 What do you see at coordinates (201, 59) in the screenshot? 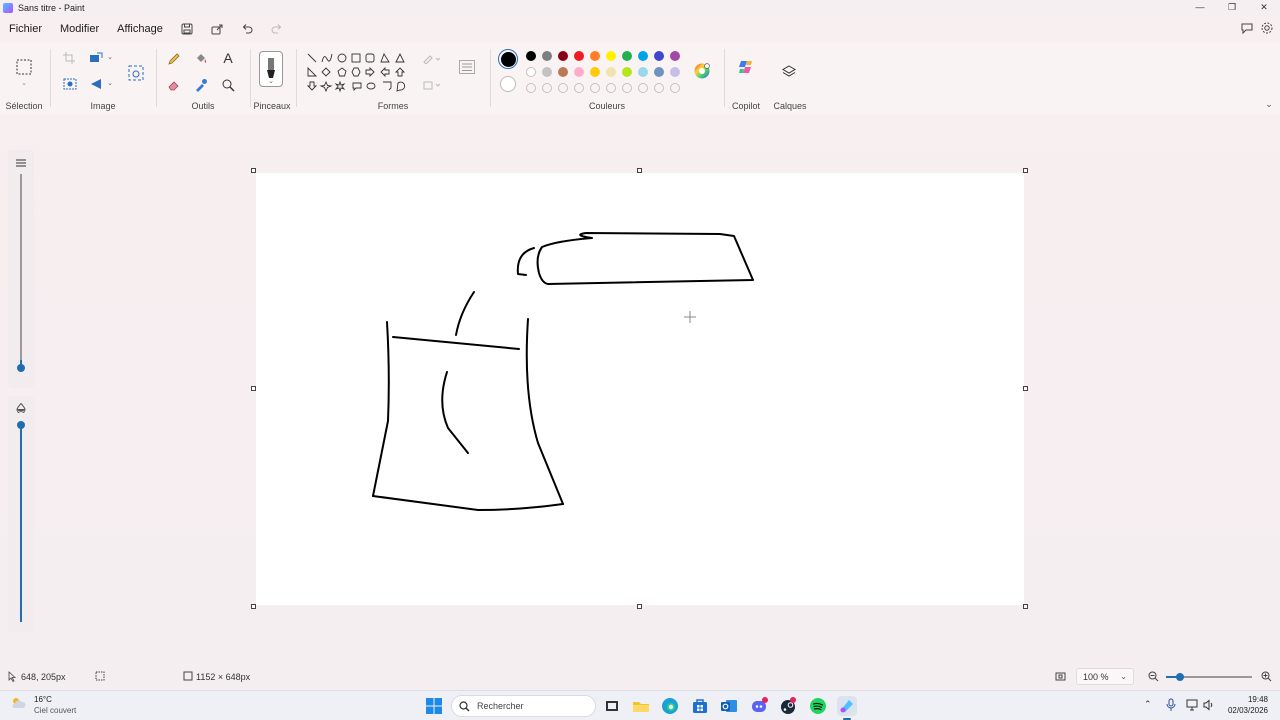
I see `fill-bucket-icon` at bounding box center [201, 59].